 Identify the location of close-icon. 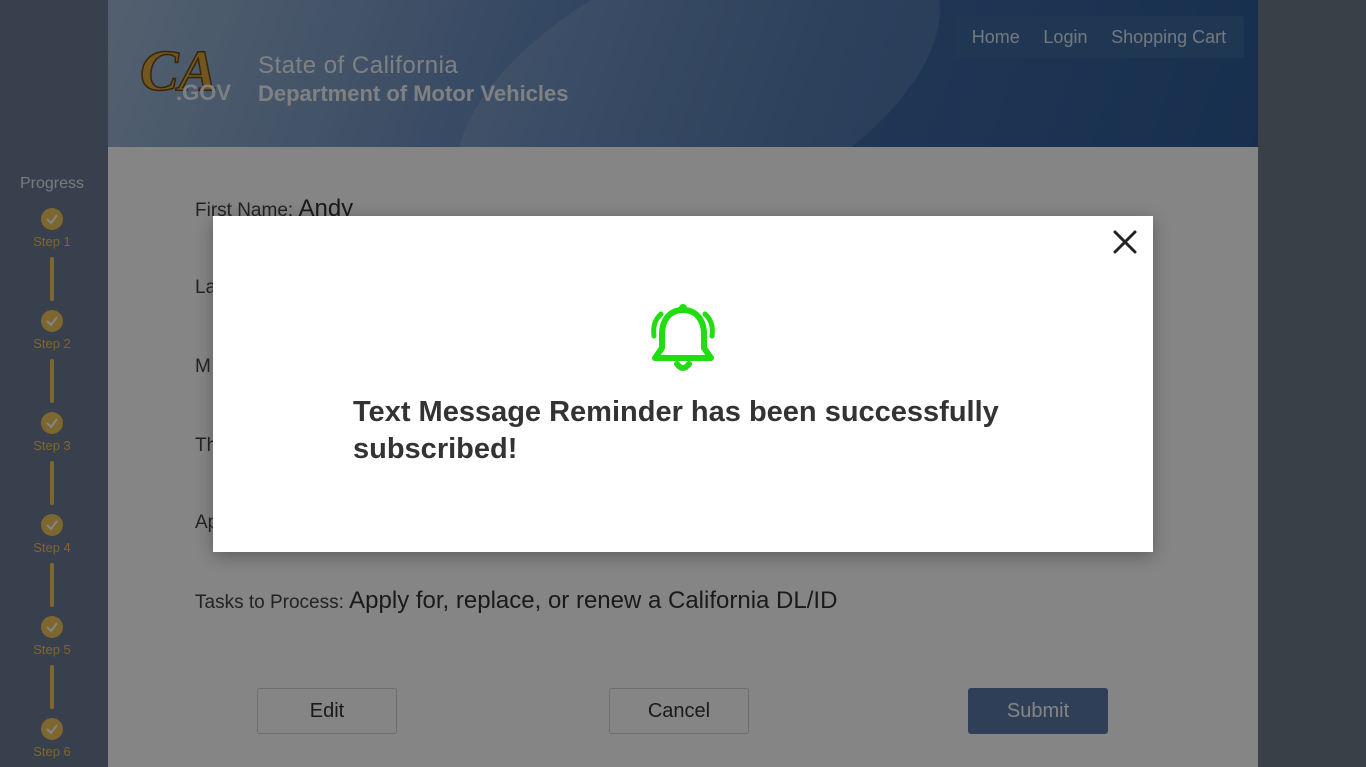
(1125, 242).